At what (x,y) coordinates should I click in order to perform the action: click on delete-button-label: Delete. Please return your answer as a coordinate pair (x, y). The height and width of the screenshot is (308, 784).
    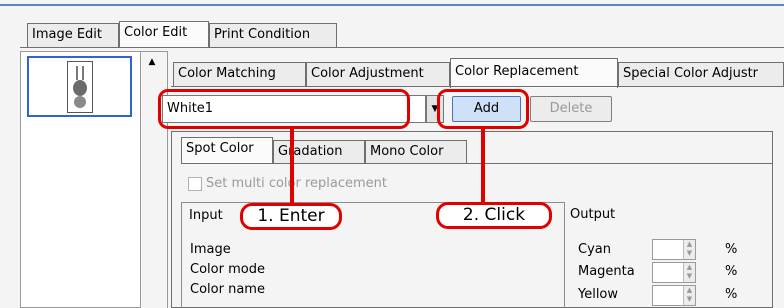
    Looking at the image, I should click on (571, 108).